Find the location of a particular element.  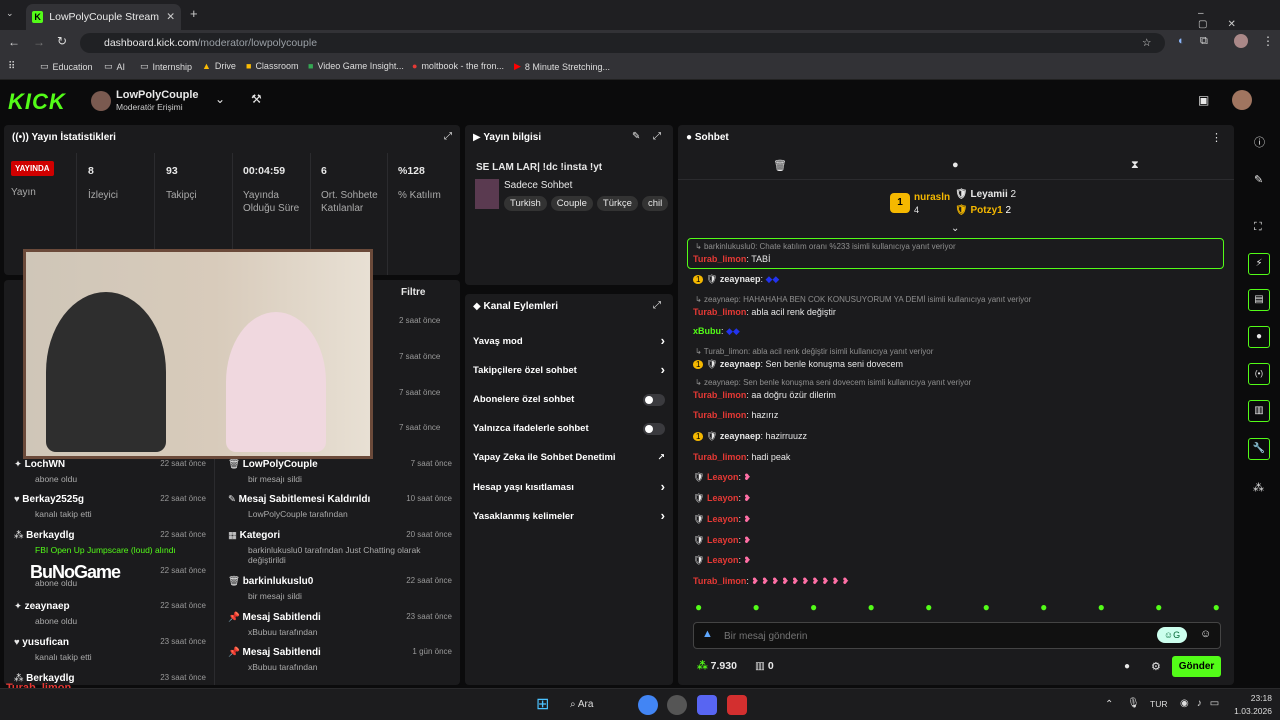

subscribers-only-toggle is located at coordinates (654, 400).